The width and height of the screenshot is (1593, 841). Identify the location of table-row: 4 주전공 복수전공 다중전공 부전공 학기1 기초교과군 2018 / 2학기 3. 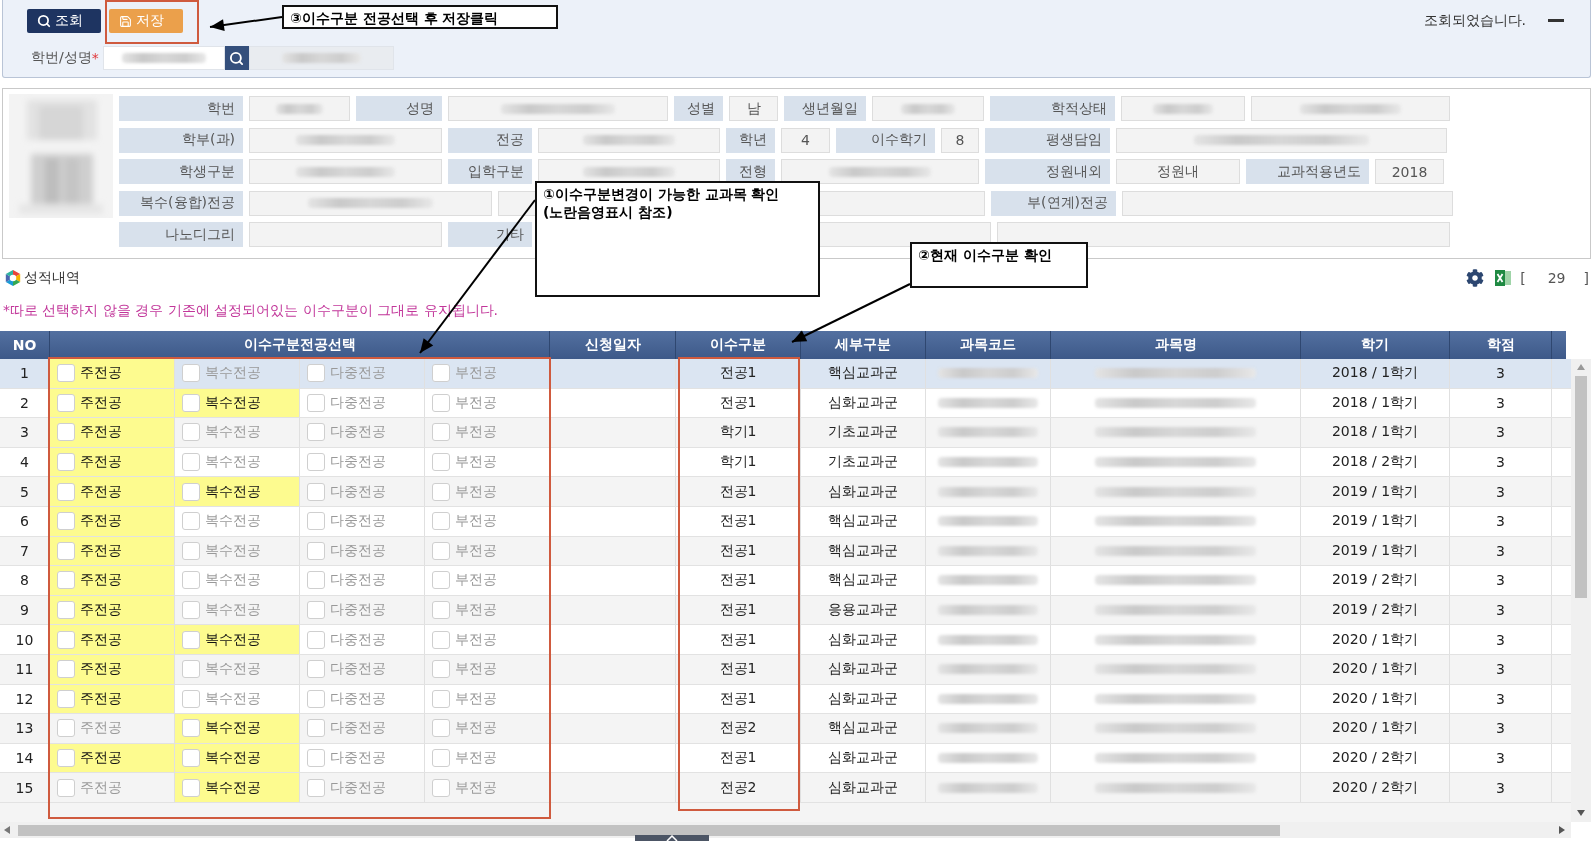
(785, 462).